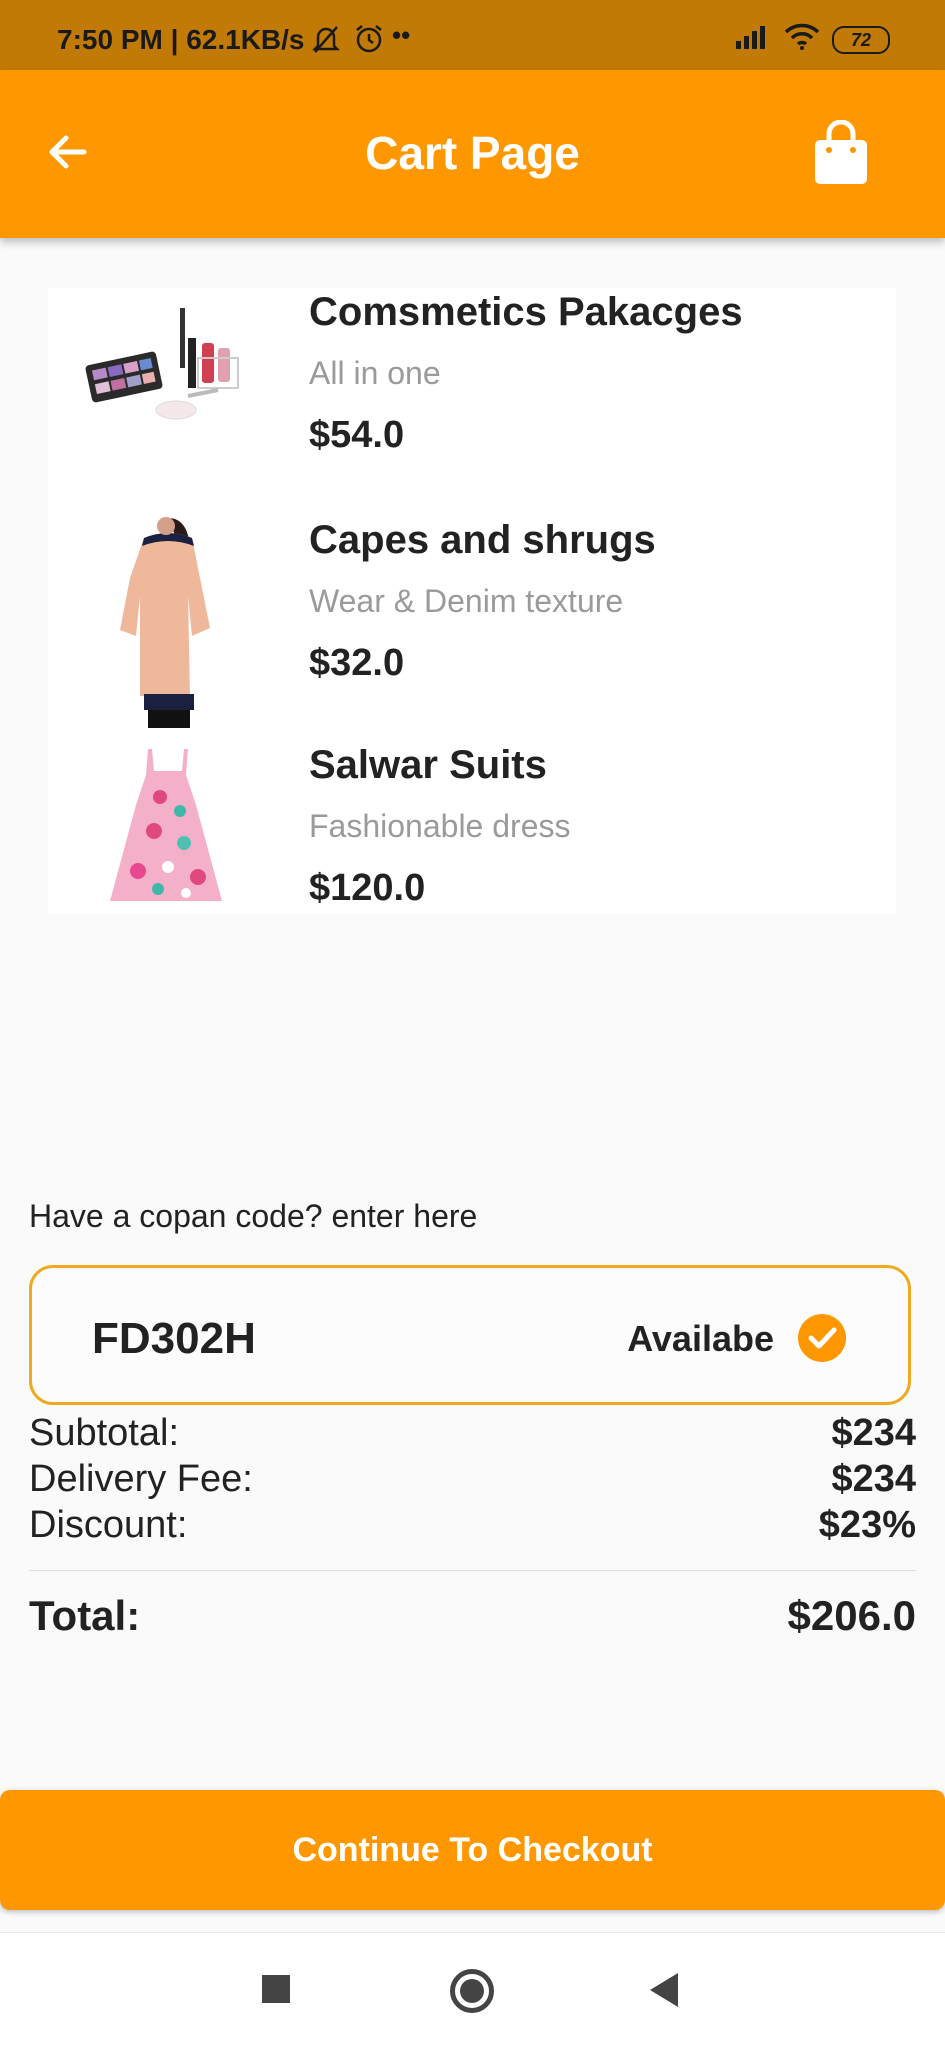  What do you see at coordinates (664, 1990) in the screenshot?
I see `back-triangle-icon` at bounding box center [664, 1990].